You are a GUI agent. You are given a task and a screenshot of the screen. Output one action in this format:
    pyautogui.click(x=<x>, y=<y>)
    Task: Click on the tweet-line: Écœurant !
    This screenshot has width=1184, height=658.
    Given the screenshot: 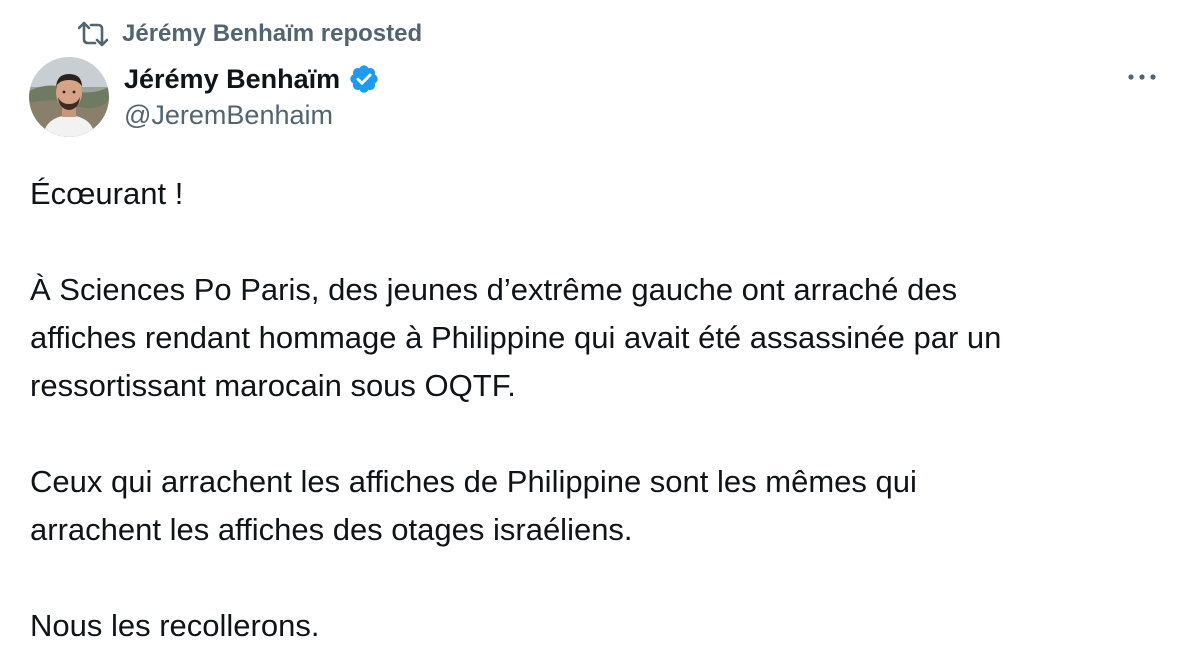 What is the action you would take?
    pyautogui.click(x=107, y=193)
    